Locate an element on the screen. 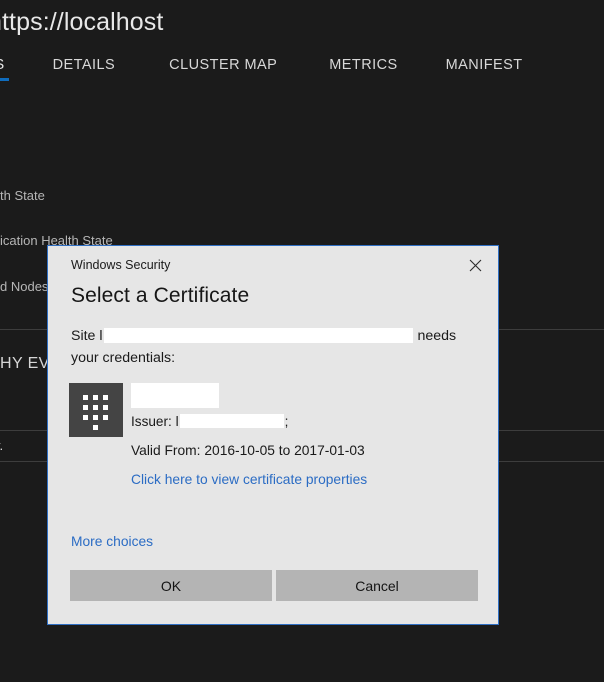 This screenshot has width=604, height=682. address-bar: https://localhost is located at coordinates (302, 22).